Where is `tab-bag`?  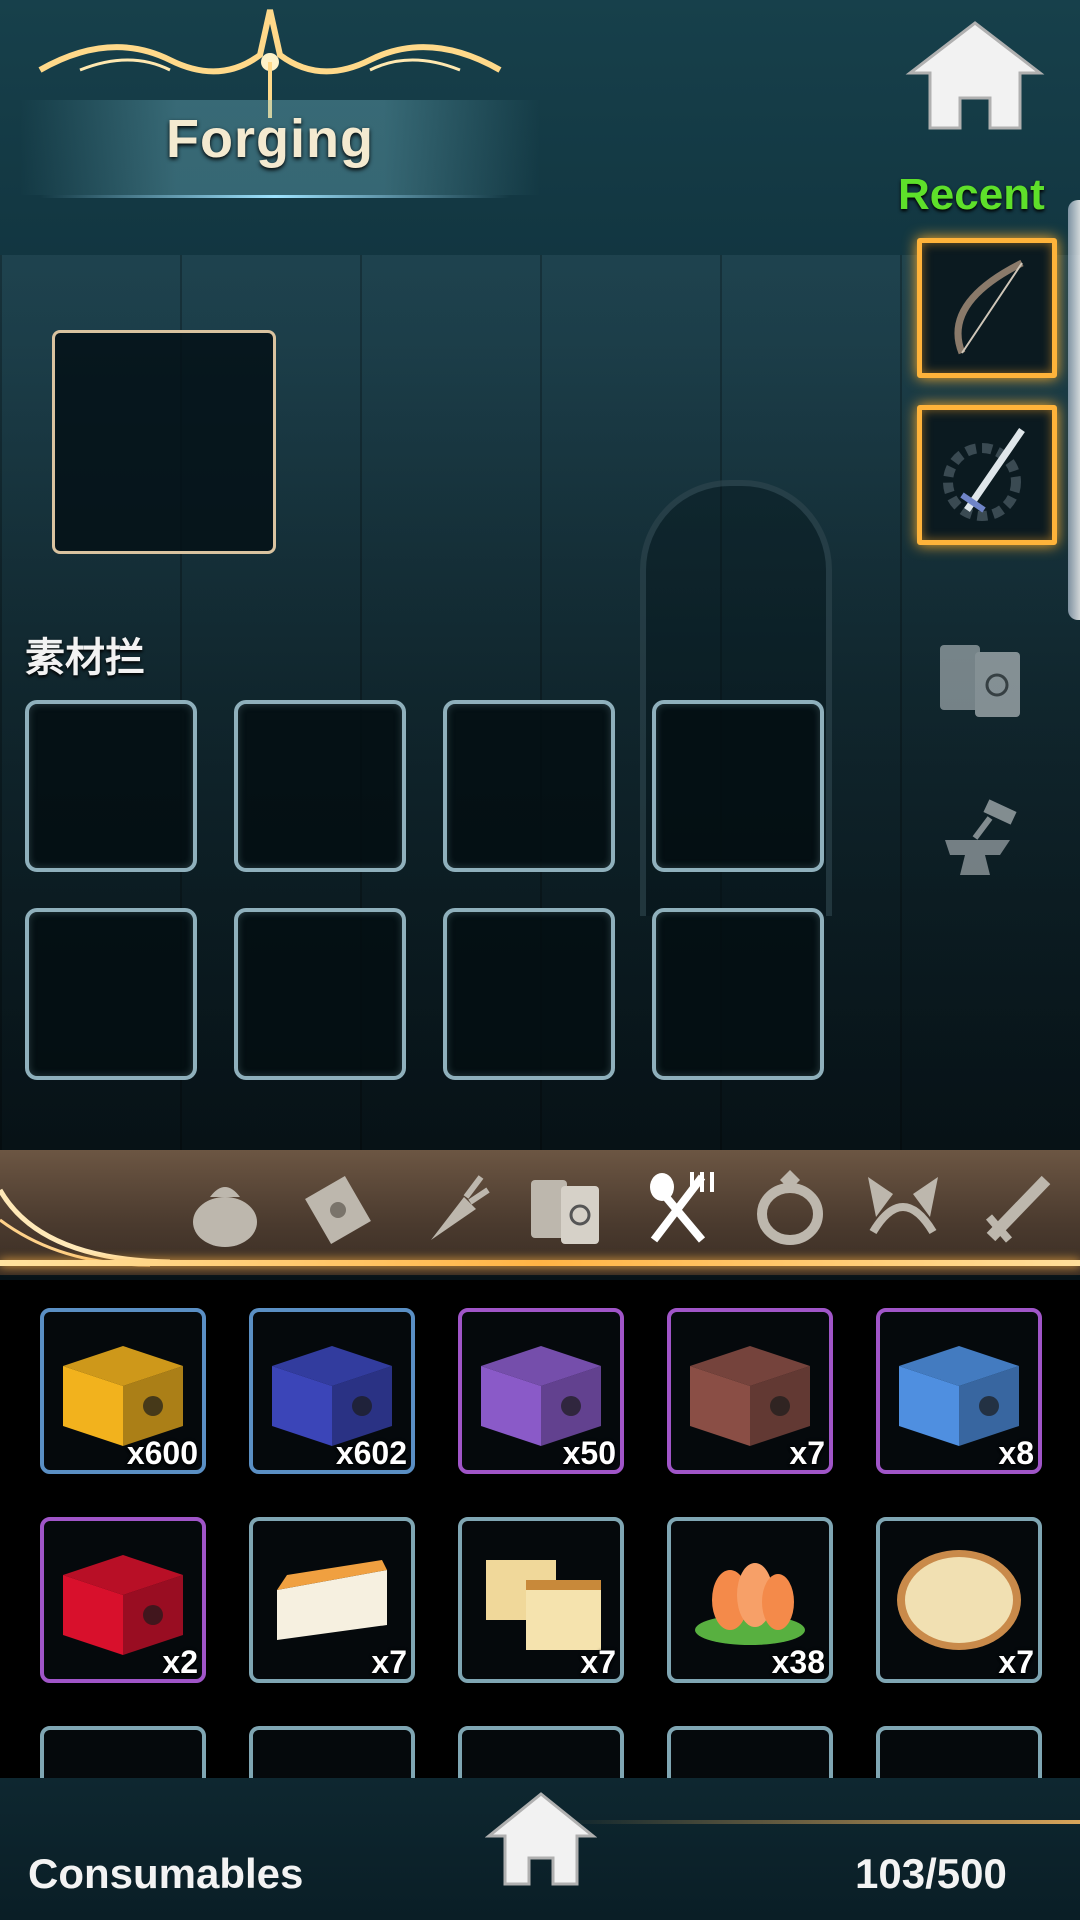 tab-bag is located at coordinates (225, 1207).